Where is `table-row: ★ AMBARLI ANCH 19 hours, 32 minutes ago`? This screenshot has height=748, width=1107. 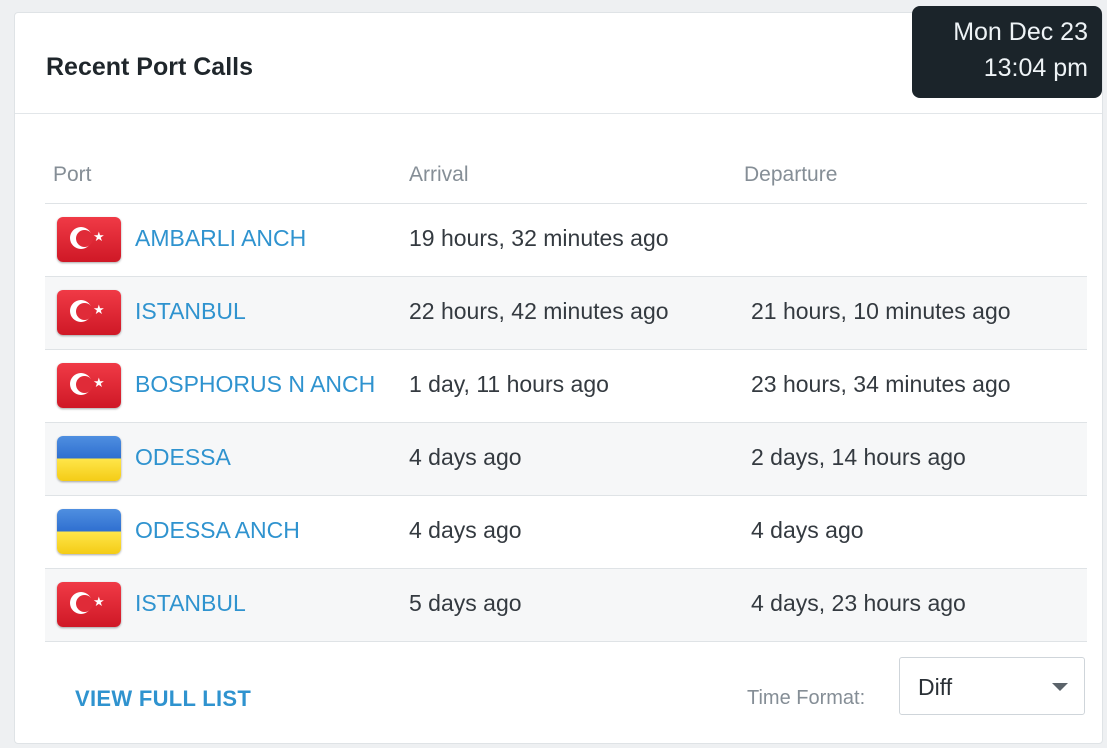 table-row: ★ AMBARLI ANCH 19 hours, 32 minutes ago is located at coordinates (566, 240).